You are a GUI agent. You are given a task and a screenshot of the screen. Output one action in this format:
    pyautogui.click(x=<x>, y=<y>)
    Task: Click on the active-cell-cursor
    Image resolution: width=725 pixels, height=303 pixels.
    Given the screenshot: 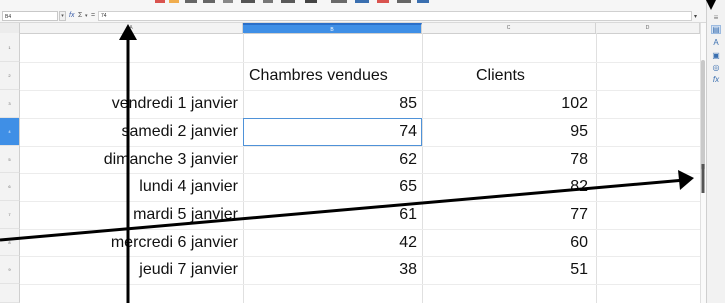 What is the action you would take?
    pyautogui.click(x=332, y=132)
    